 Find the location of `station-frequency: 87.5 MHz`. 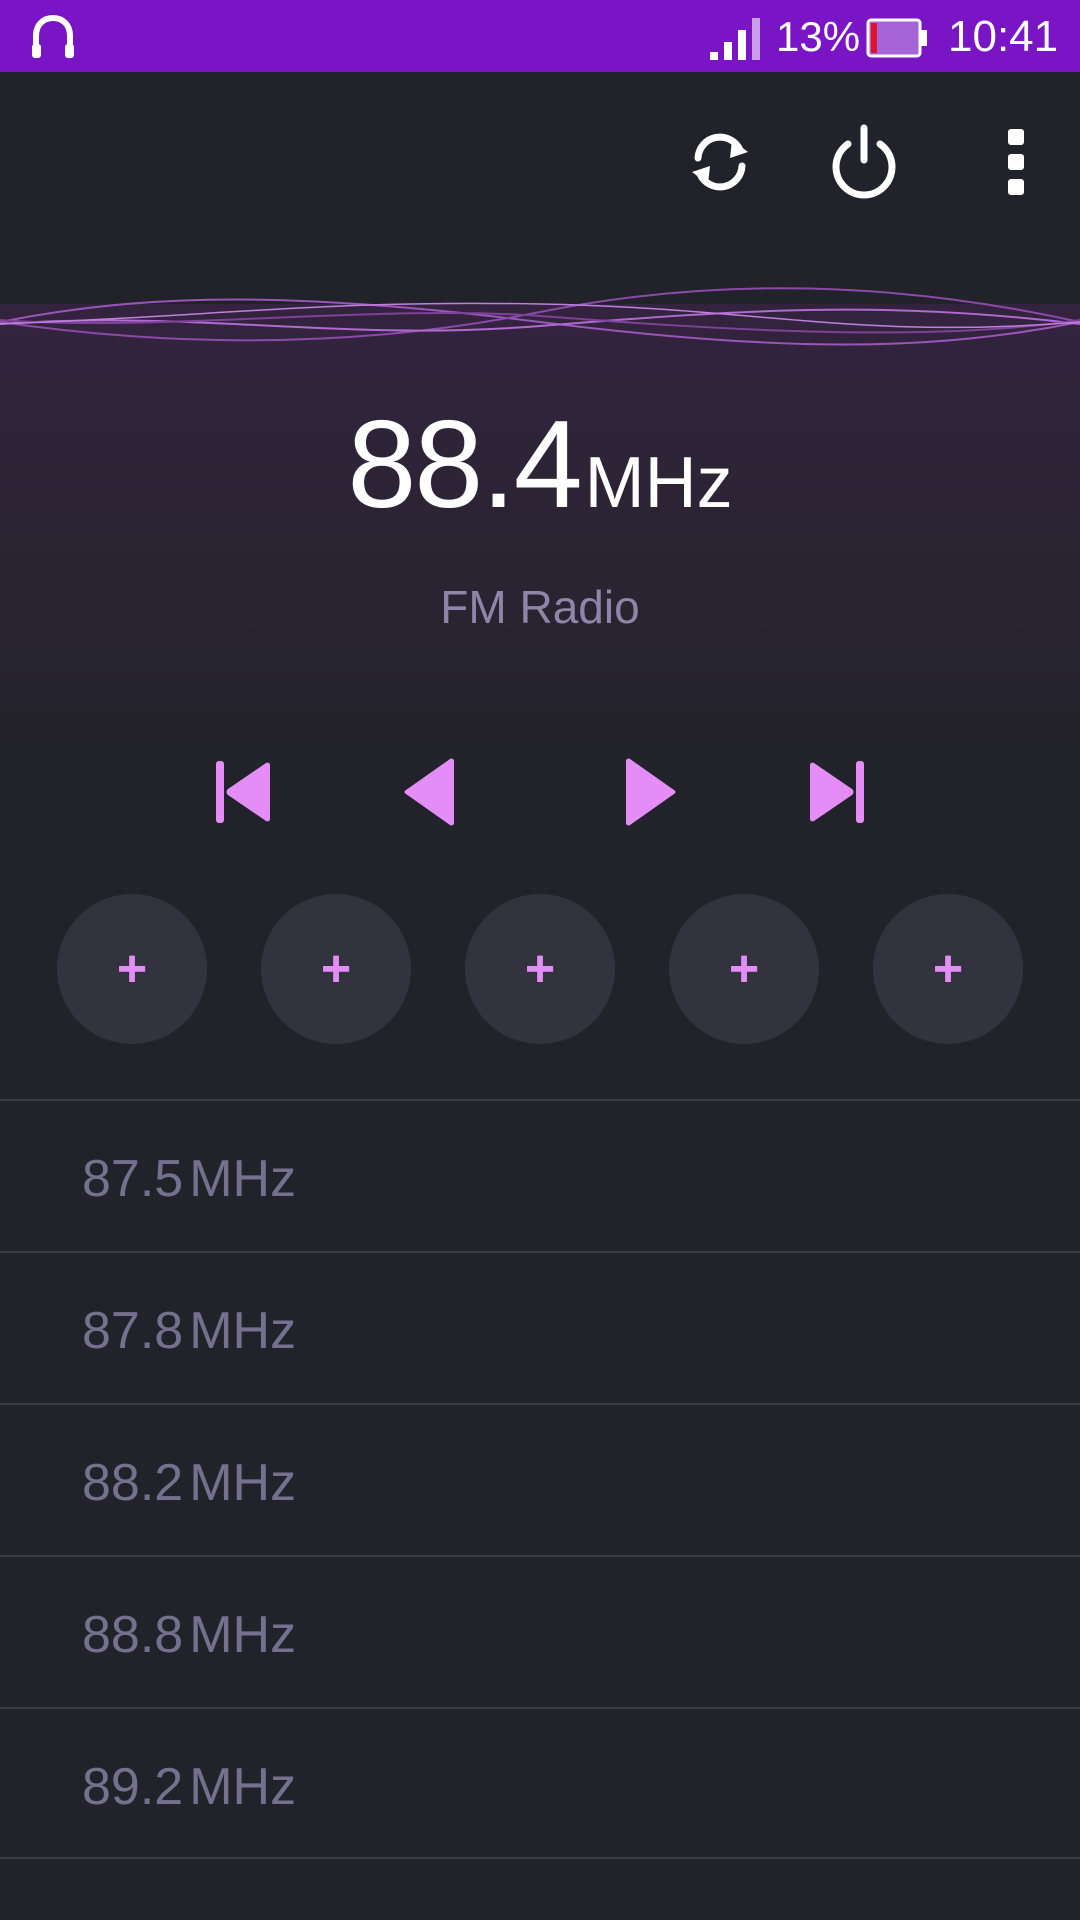

station-frequency: 87.5 MHz is located at coordinates (189, 1179).